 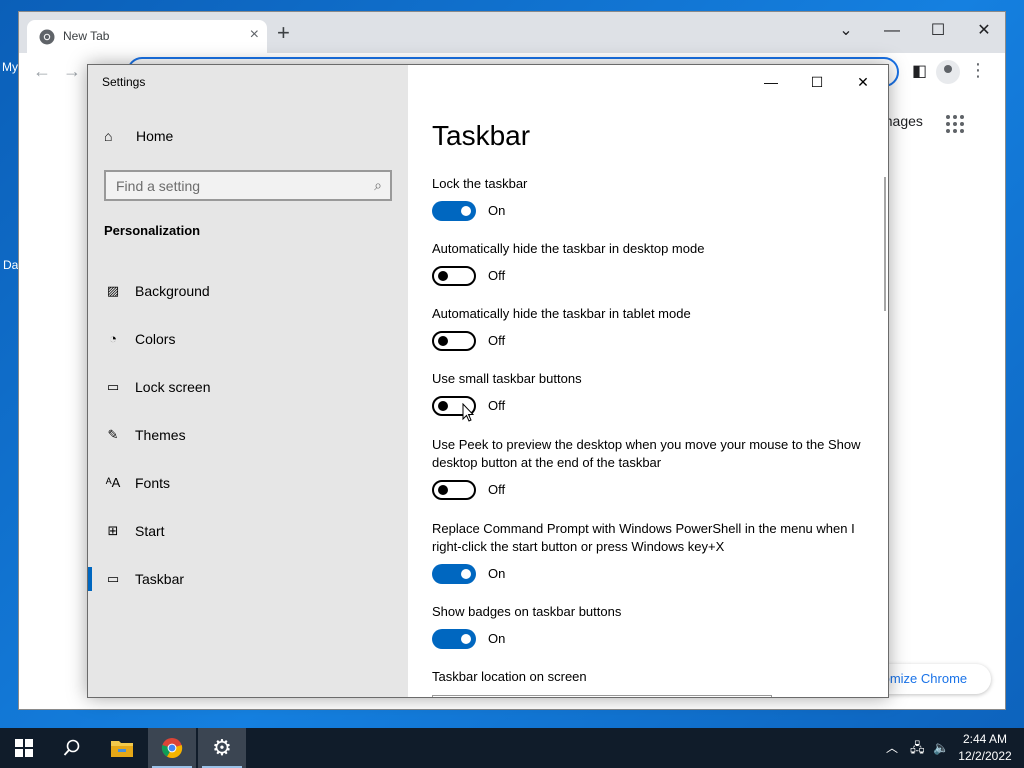 I want to click on forward-arrow-icon: →, so click(x=72, y=71).